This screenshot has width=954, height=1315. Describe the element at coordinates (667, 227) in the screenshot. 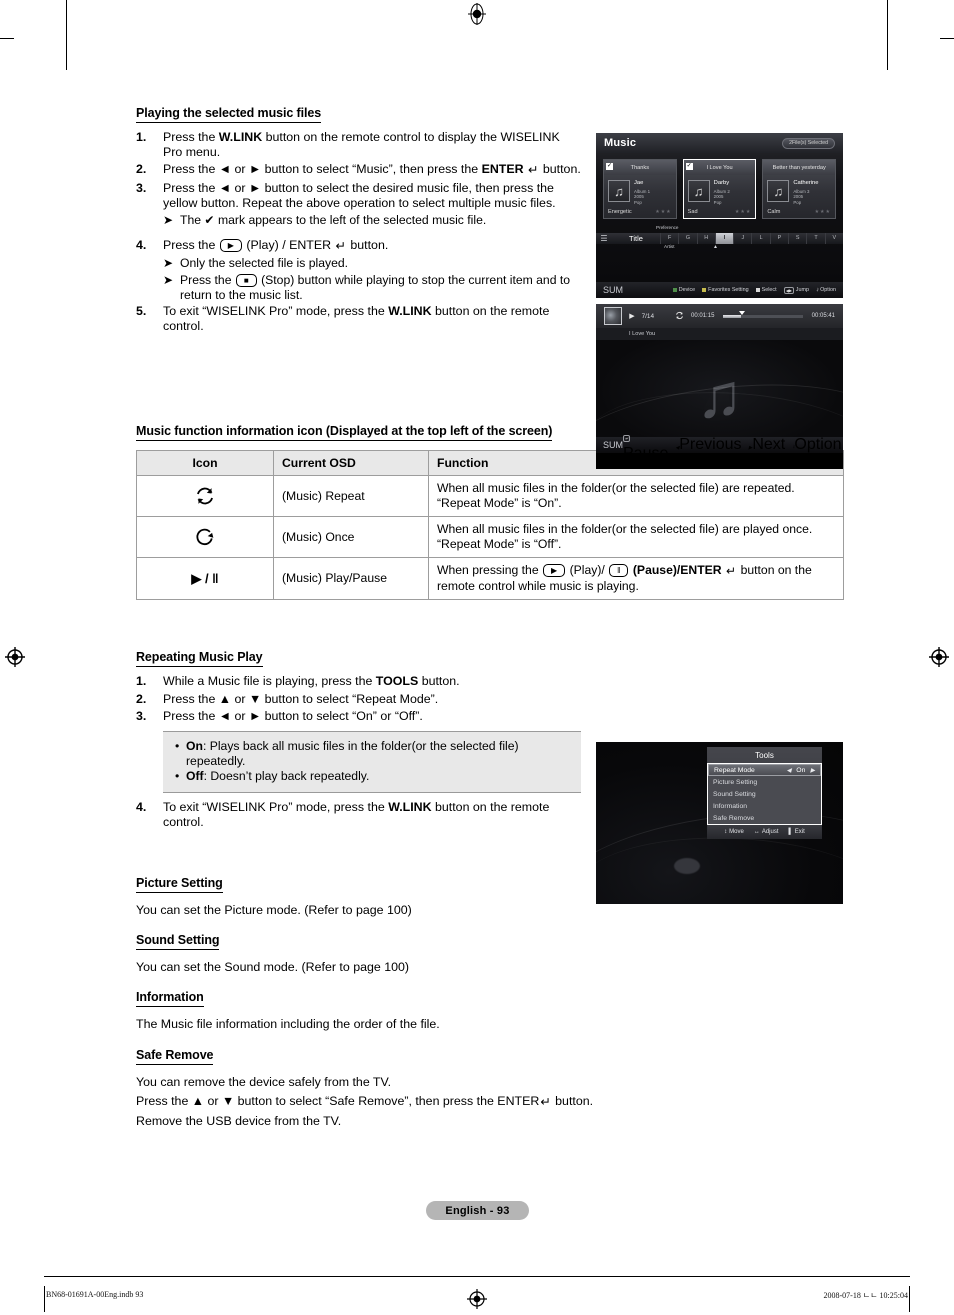

I see `sort-preference-label: Preference` at that location.